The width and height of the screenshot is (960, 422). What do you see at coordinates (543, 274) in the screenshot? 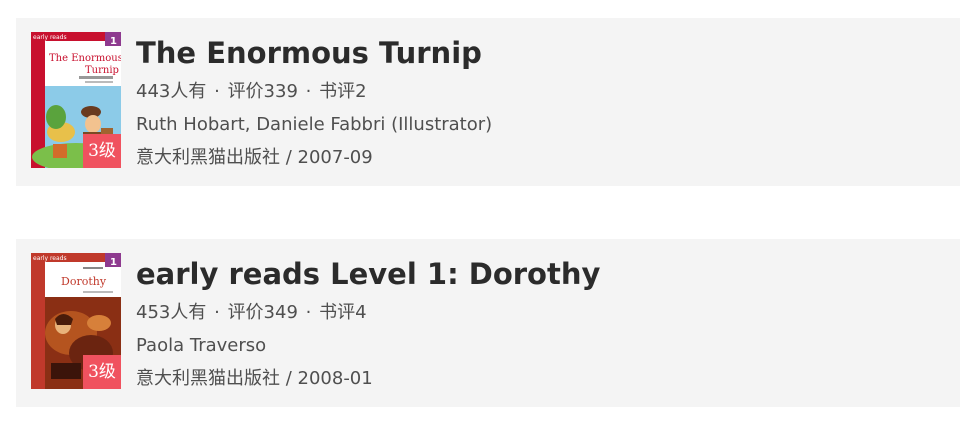
I see `book-title-link: early reads Level 1: Dorothy` at bounding box center [543, 274].